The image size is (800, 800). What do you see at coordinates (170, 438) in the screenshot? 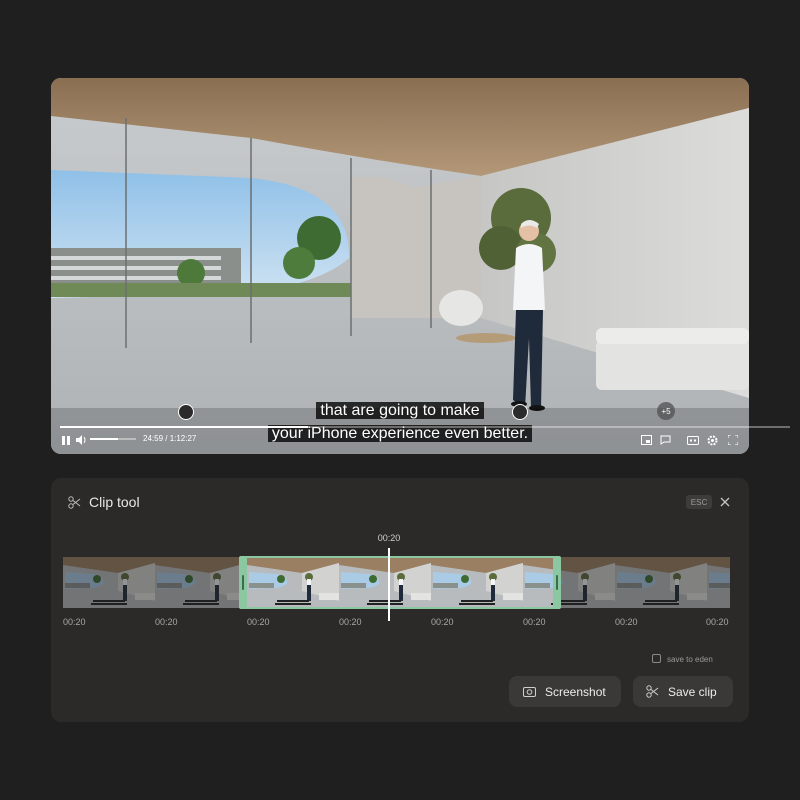
I see `time-display: 24:59 / 1:12:27` at bounding box center [170, 438].